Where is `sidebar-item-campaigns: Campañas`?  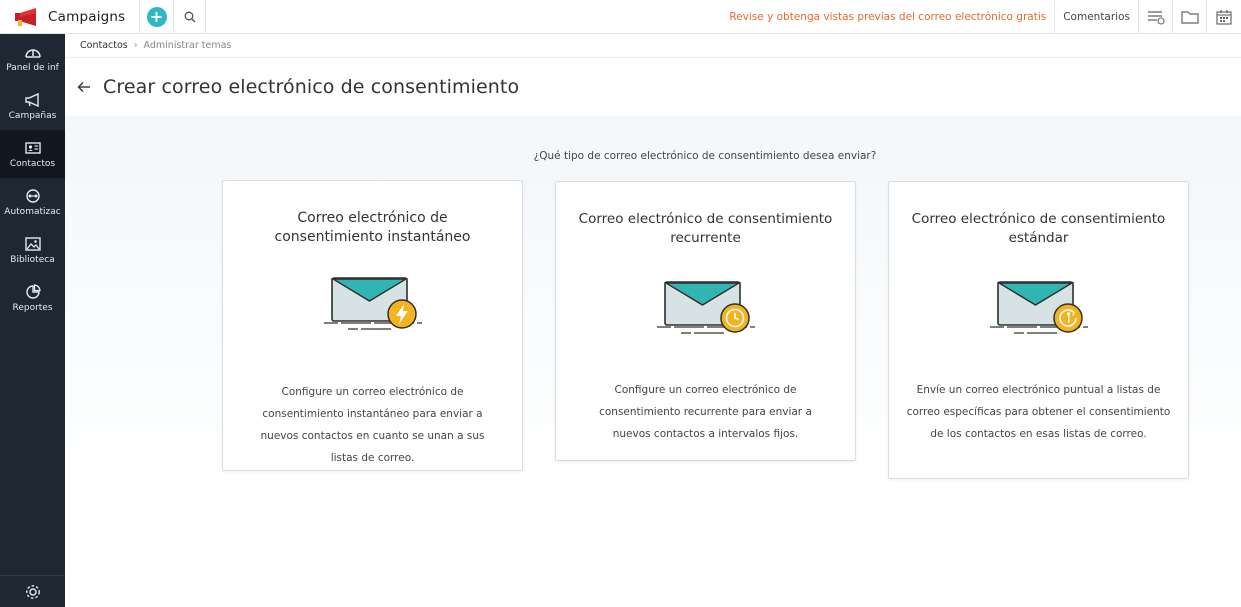
sidebar-item-campaigns: Campañas is located at coordinates (32, 106).